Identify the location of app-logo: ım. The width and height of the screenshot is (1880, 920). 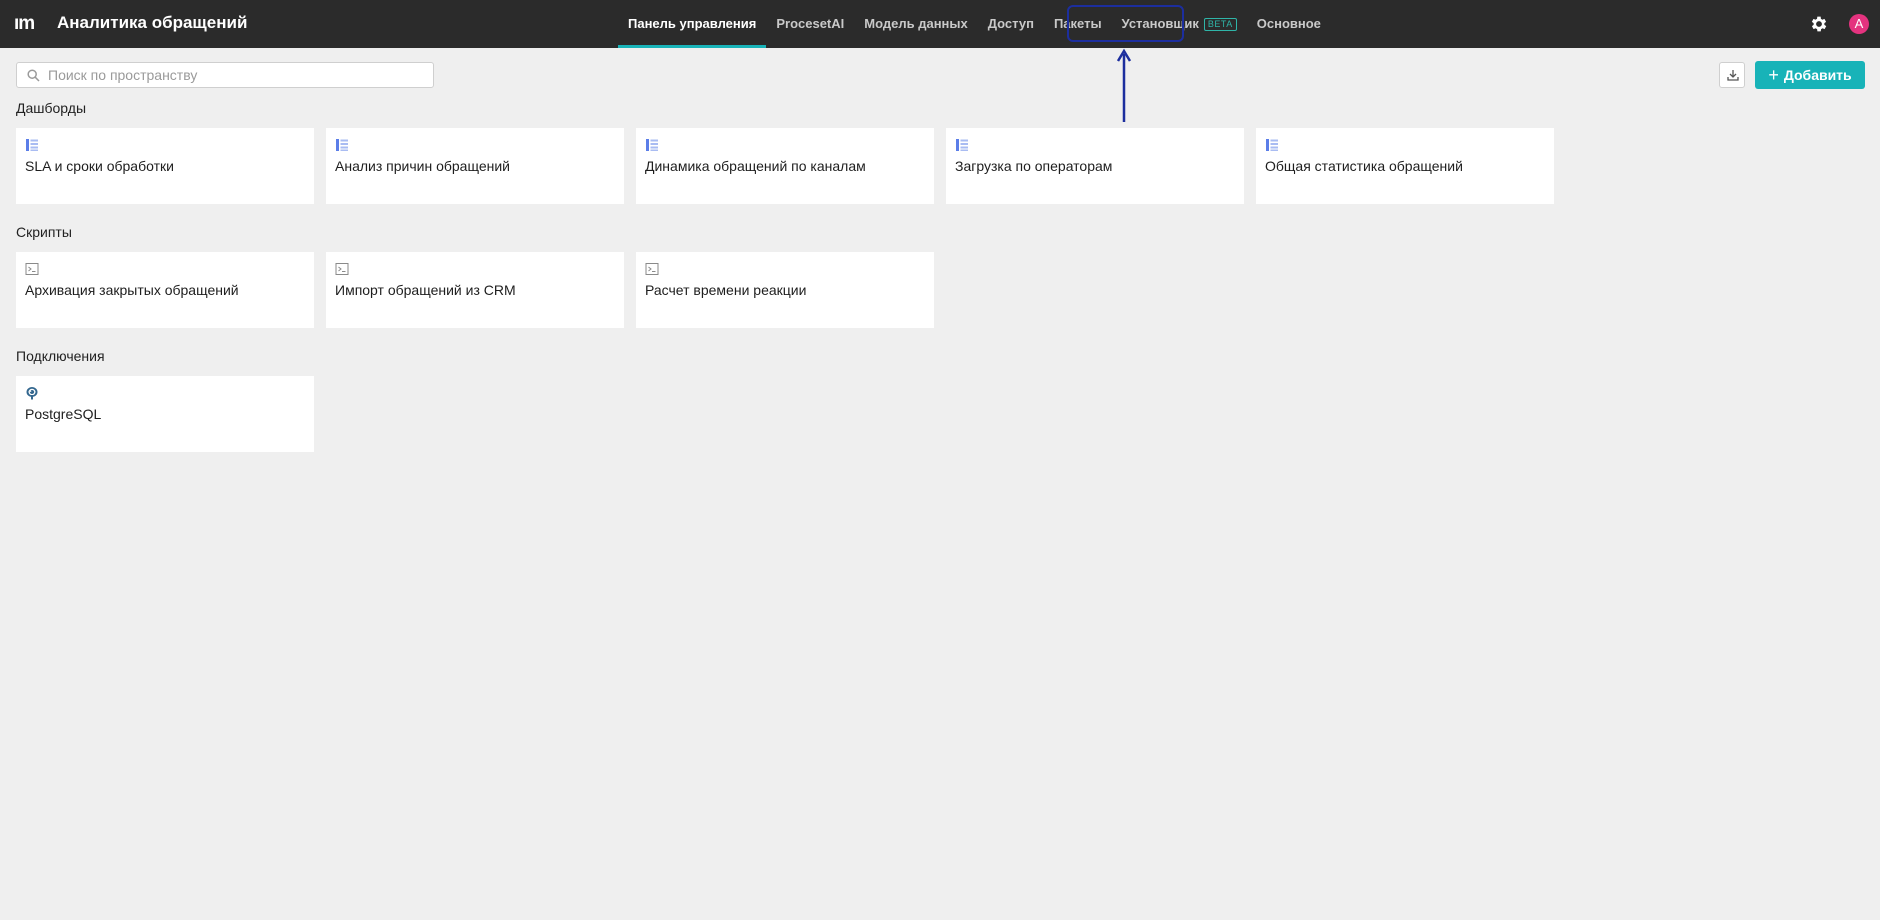
(24, 24).